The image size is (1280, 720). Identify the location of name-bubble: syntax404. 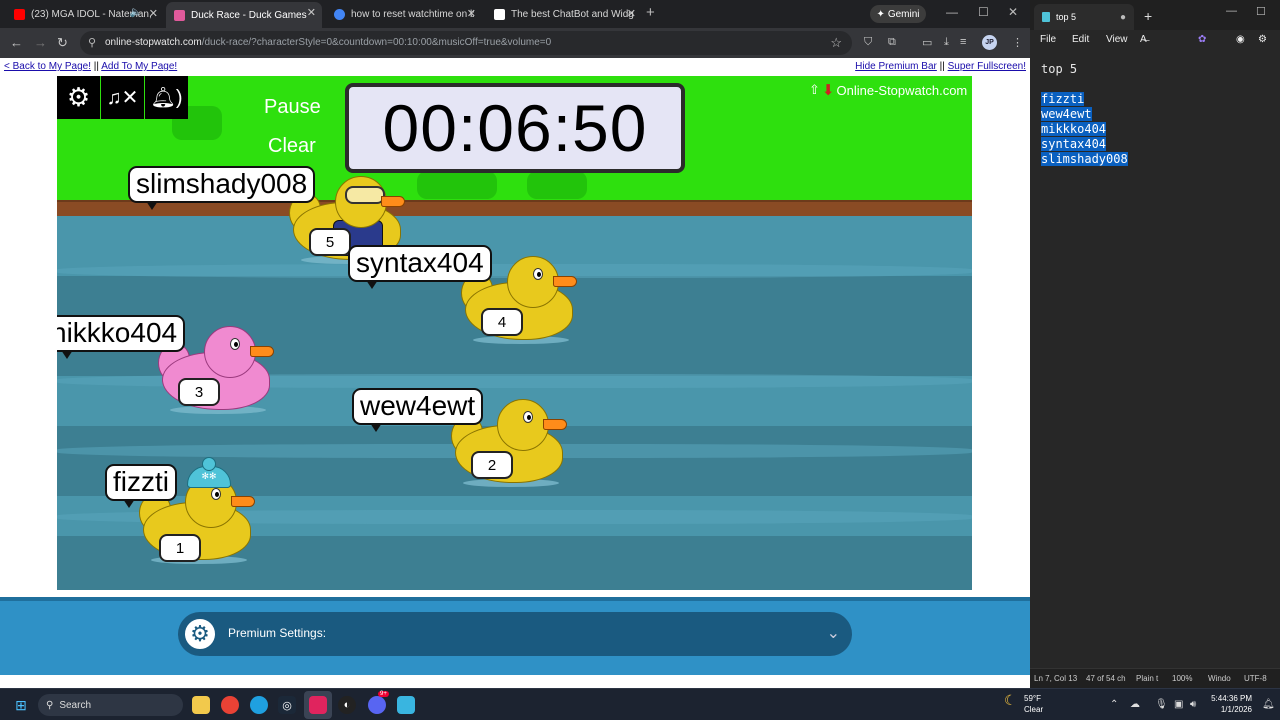
(420, 267).